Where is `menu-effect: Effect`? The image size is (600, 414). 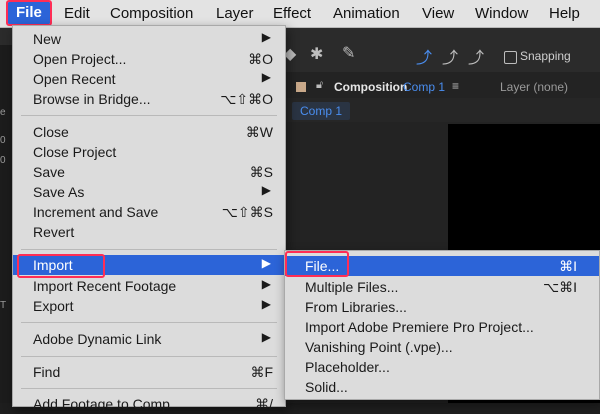
menu-effect: Effect is located at coordinates (292, 13).